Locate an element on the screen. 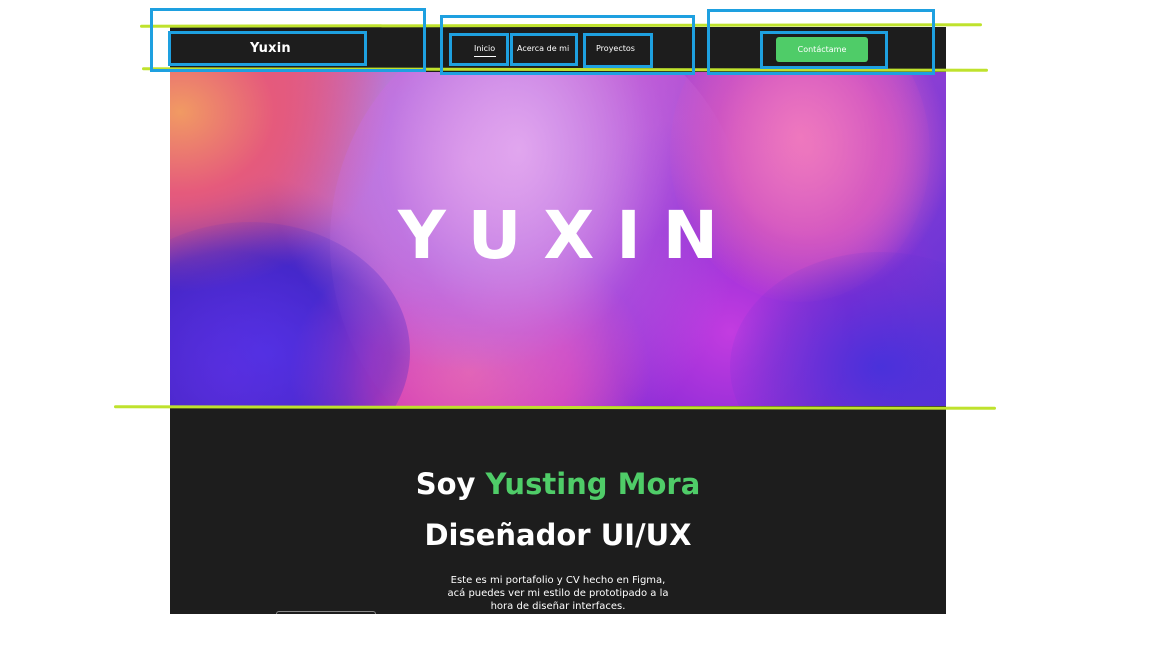 The height and width of the screenshot is (648, 1152). annotation-box-brand is located at coordinates (267, 48).